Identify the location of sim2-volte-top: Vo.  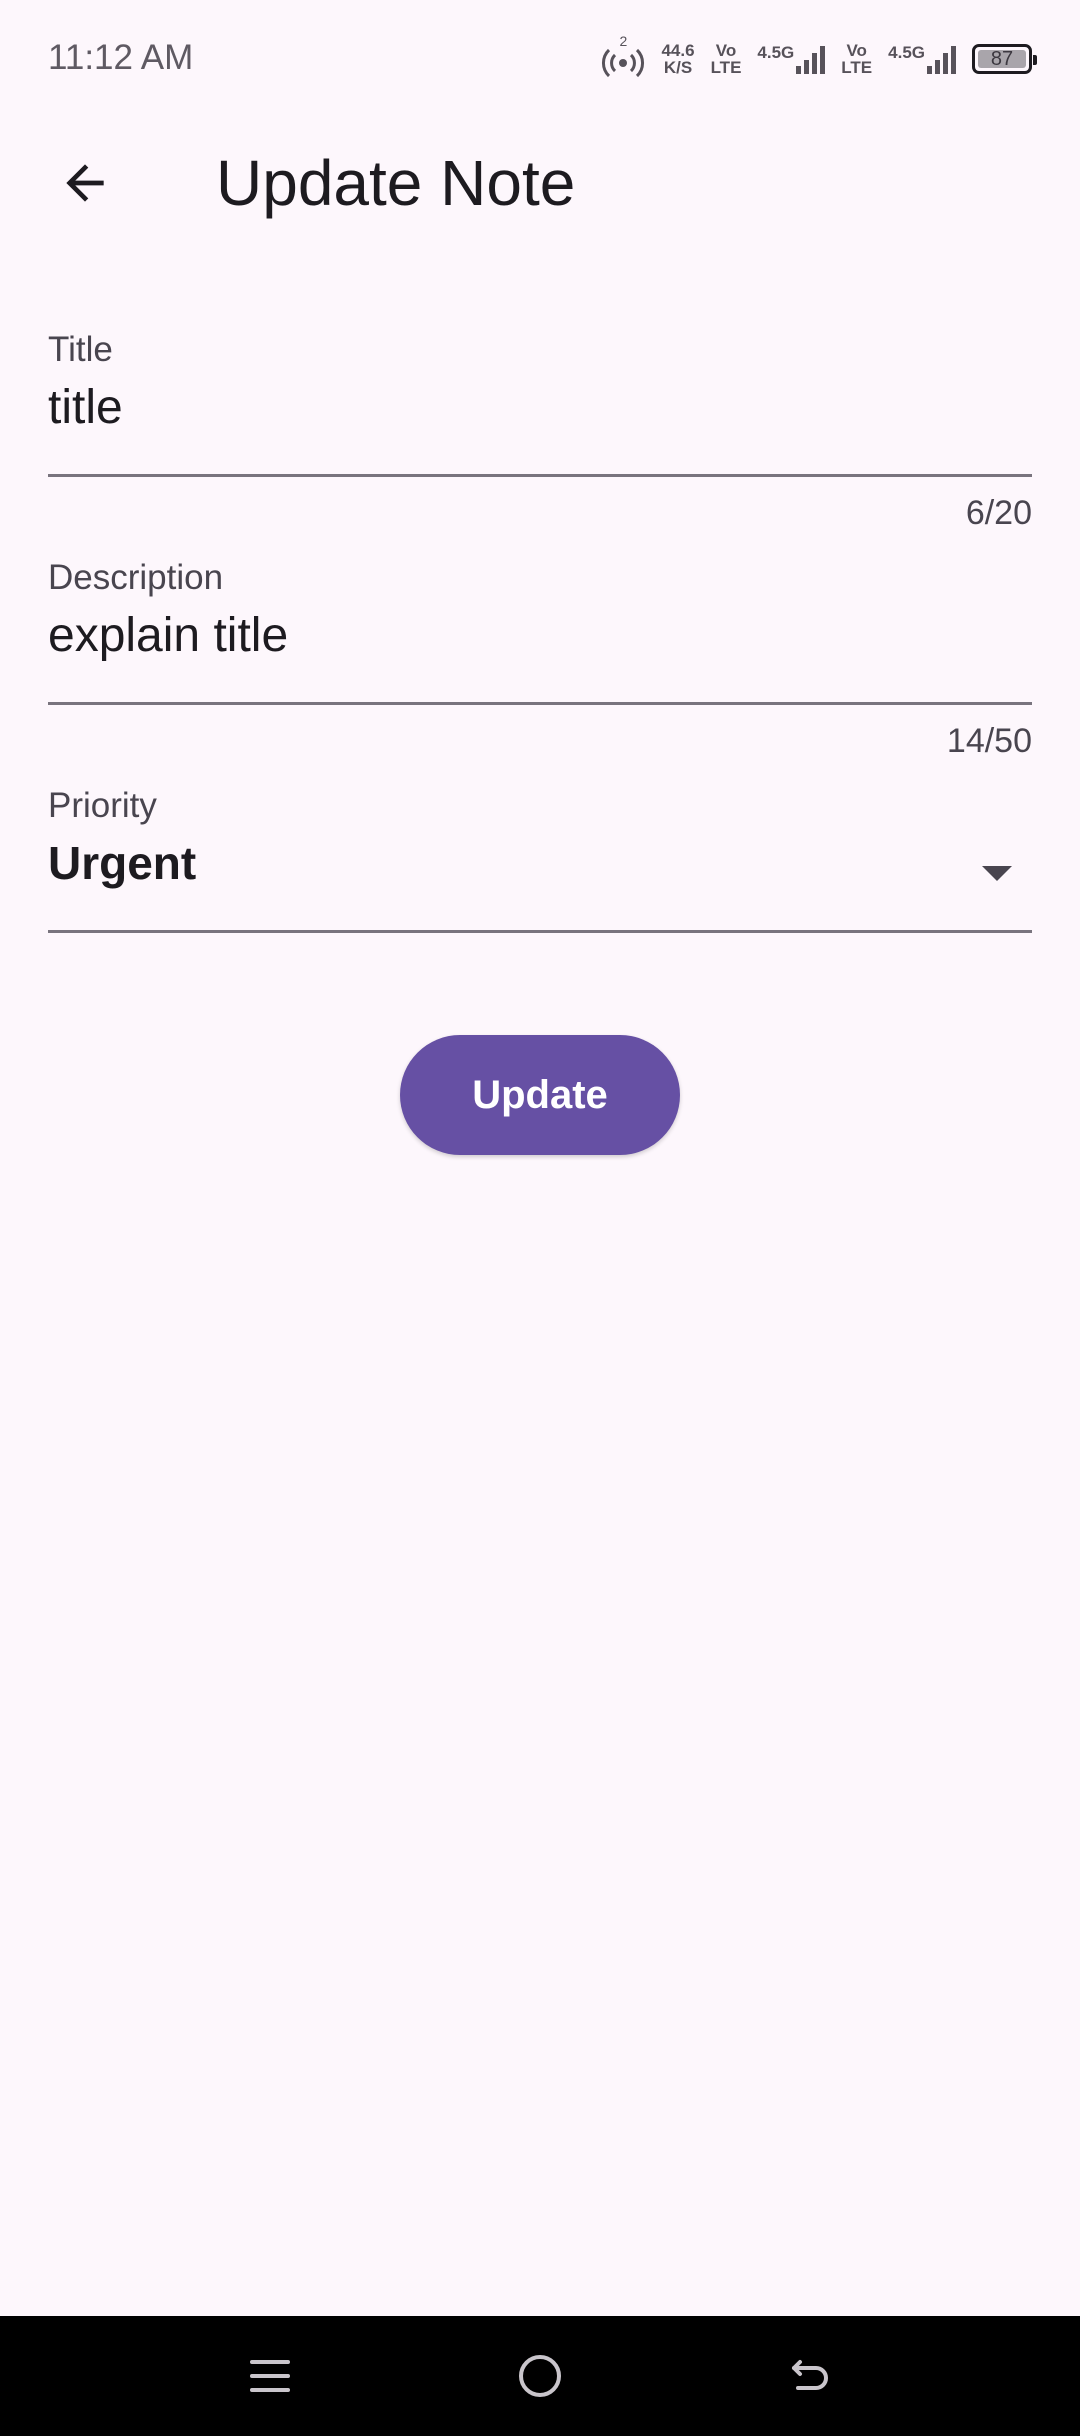
(856, 50).